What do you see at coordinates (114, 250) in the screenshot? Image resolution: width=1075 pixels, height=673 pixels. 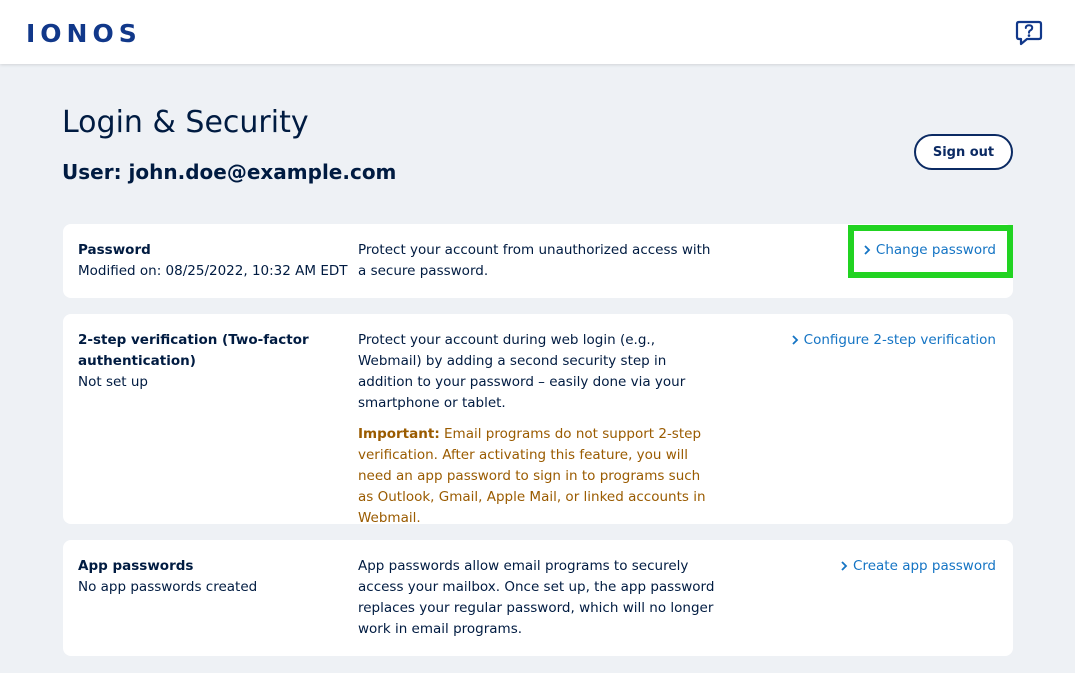 I see `password-title: Password` at bounding box center [114, 250].